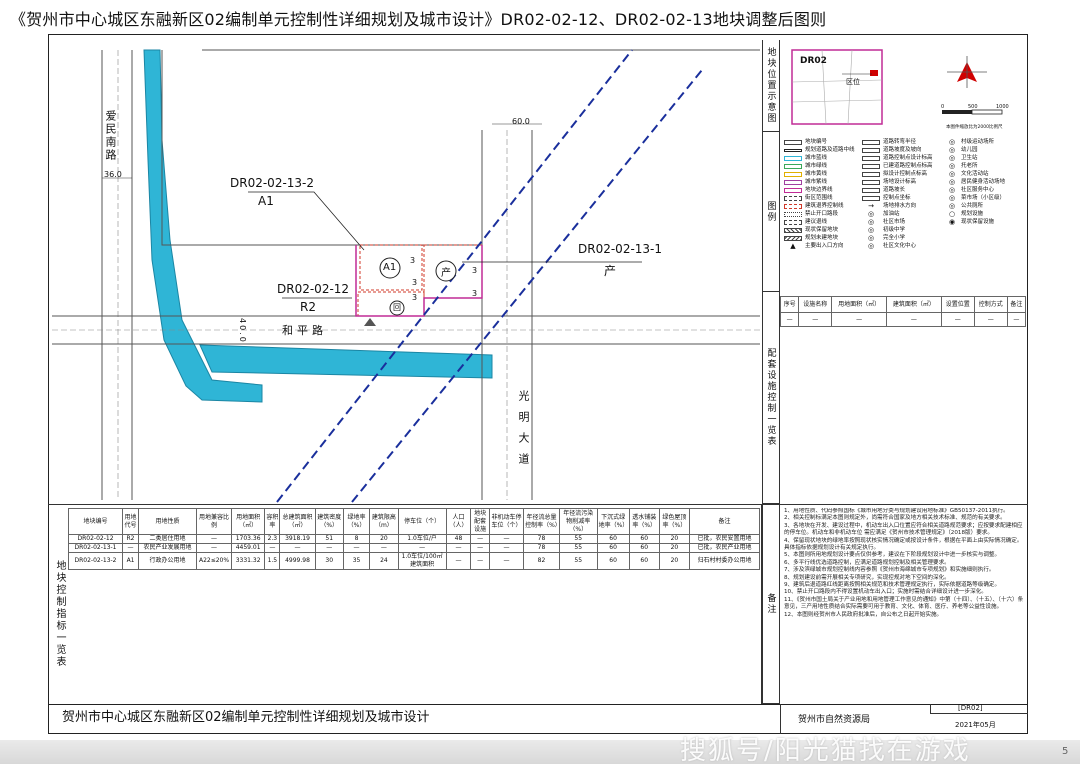  I want to click on legend-item: 禁止开口路段, so click(823, 214).